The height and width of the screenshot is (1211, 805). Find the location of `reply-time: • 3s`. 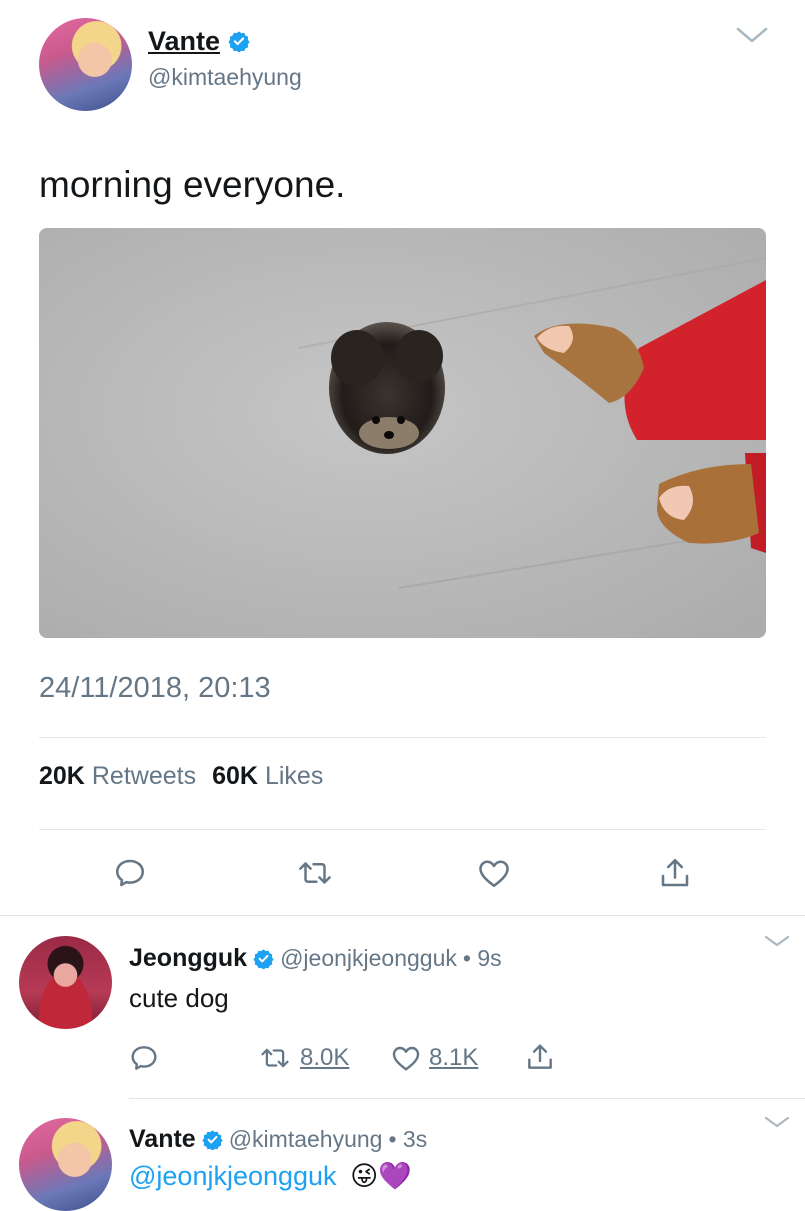

reply-time: • 3s is located at coordinates (408, 1138).